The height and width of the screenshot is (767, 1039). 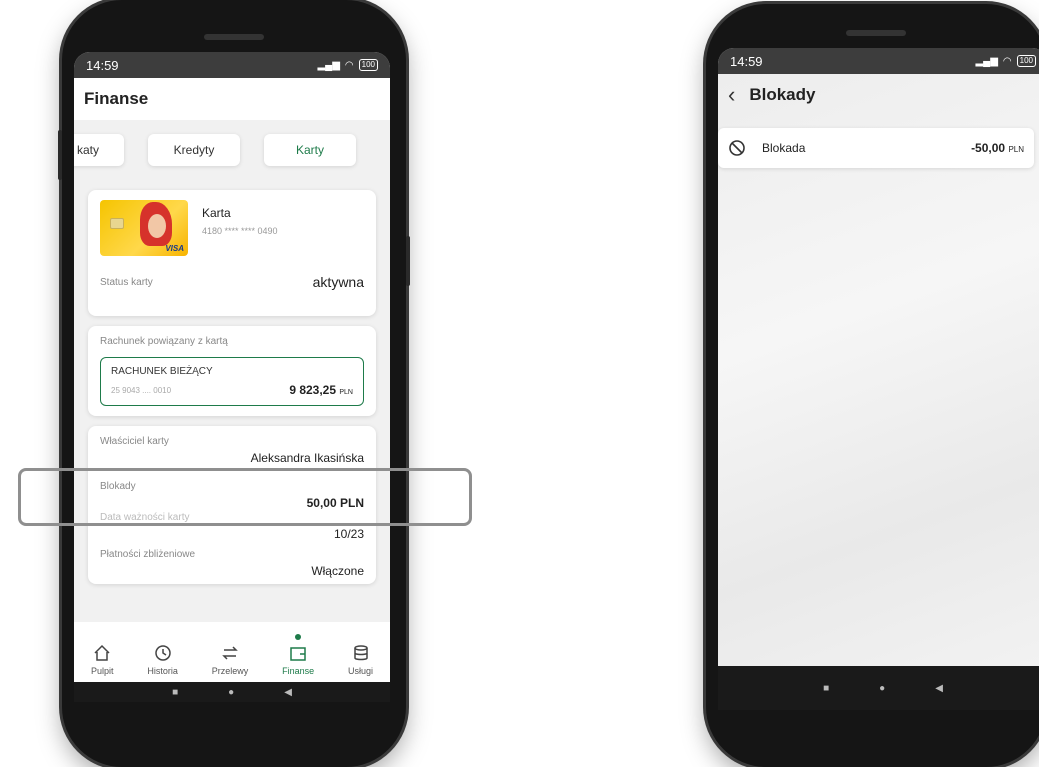 I want to click on nav-przelewy: Przelewy, so click(x=230, y=660).